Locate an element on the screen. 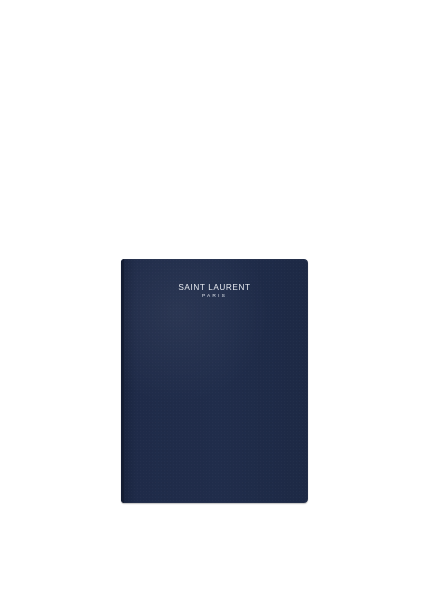 The image size is (434, 615). brand-logo: SAINT LAURENT PARIS is located at coordinates (214, 291).